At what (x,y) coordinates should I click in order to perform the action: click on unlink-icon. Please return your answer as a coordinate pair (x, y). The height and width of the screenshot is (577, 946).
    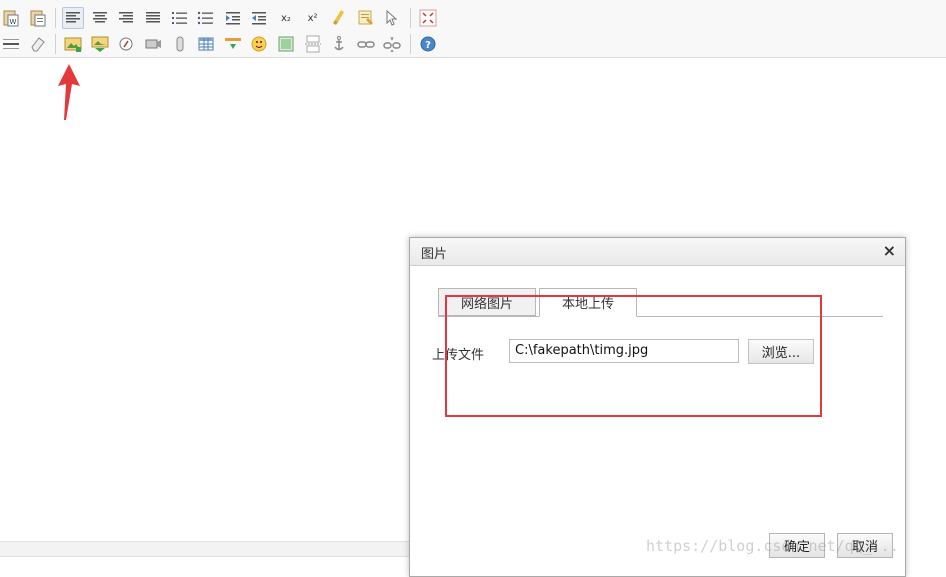
    Looking at the image, I should click on (392, 44).